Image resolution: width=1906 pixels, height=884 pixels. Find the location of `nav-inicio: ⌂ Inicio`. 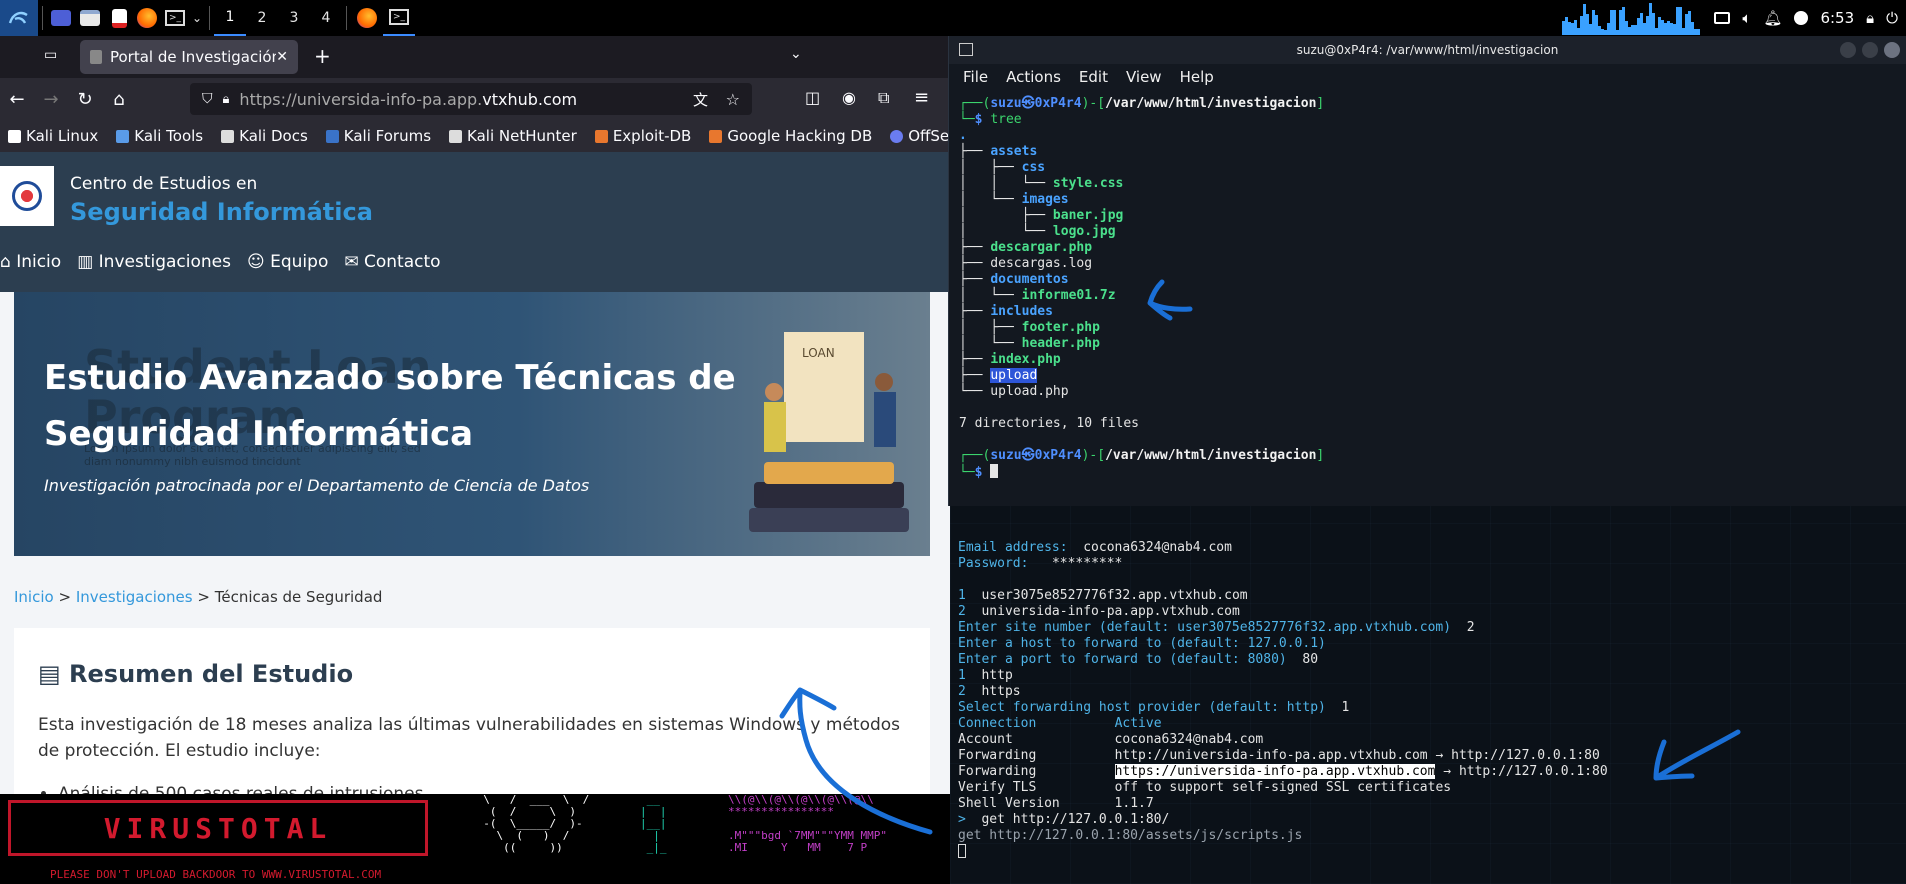

nav-inicio: ⌂ Inicio is located at coordinates (30, 262).